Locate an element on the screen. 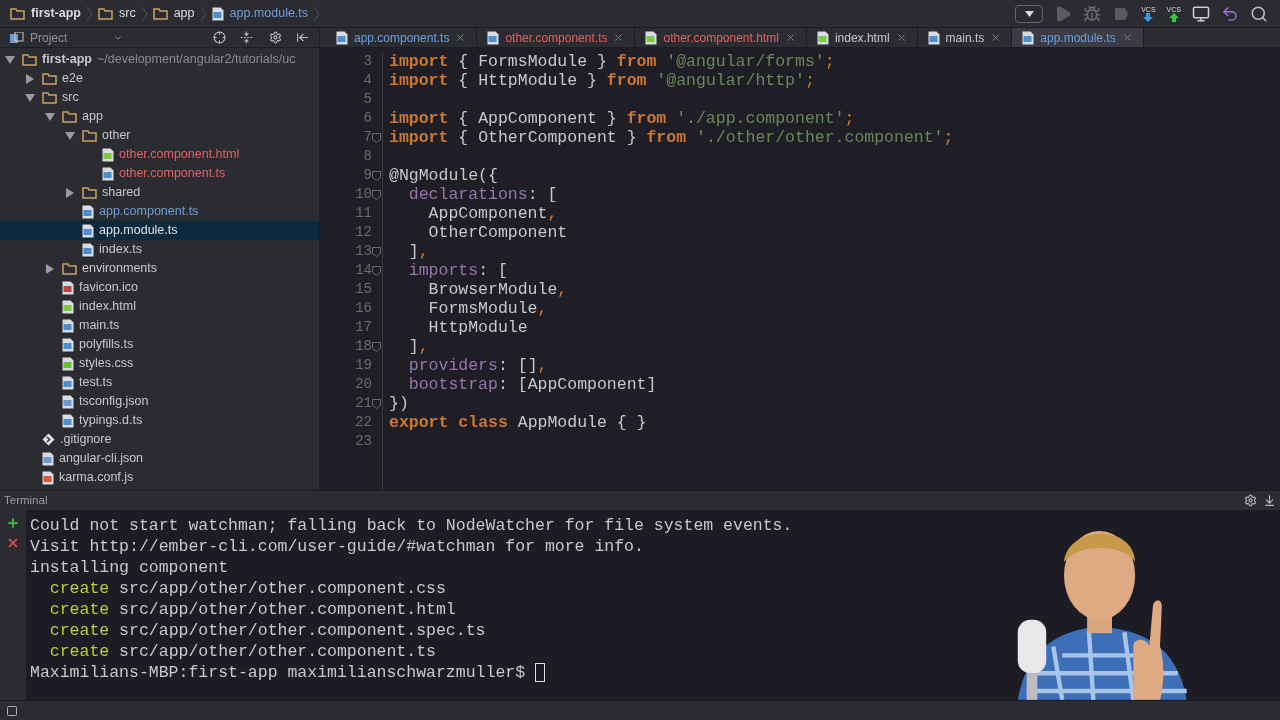 The image size is (1280, 720). tree-item: shared is located at coordinates (159, 192).